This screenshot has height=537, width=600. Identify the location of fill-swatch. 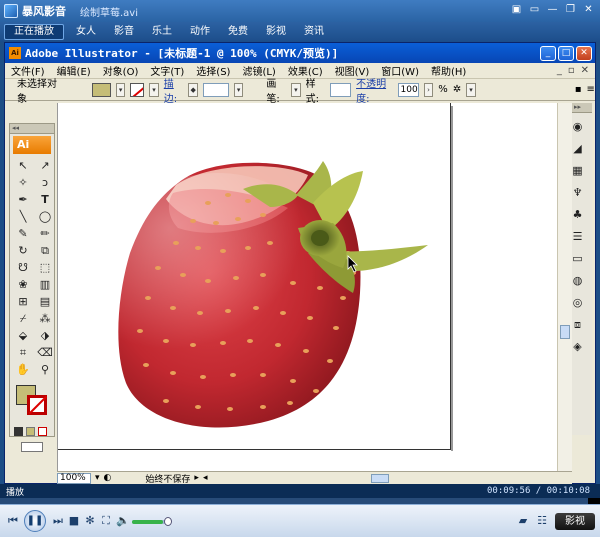
(101, 89).